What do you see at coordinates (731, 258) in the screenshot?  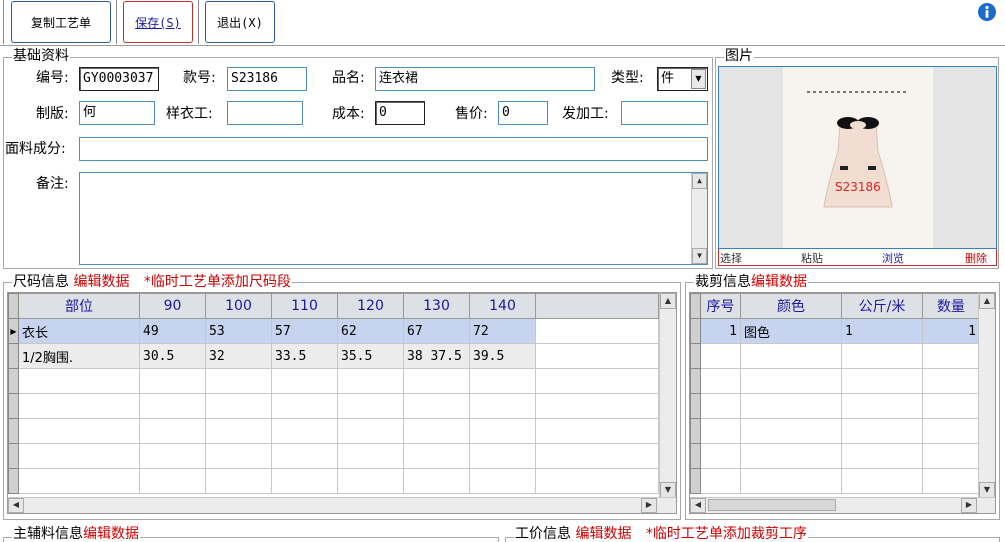 I see `select-image-button: 选择` at bounding box center [731, 258].